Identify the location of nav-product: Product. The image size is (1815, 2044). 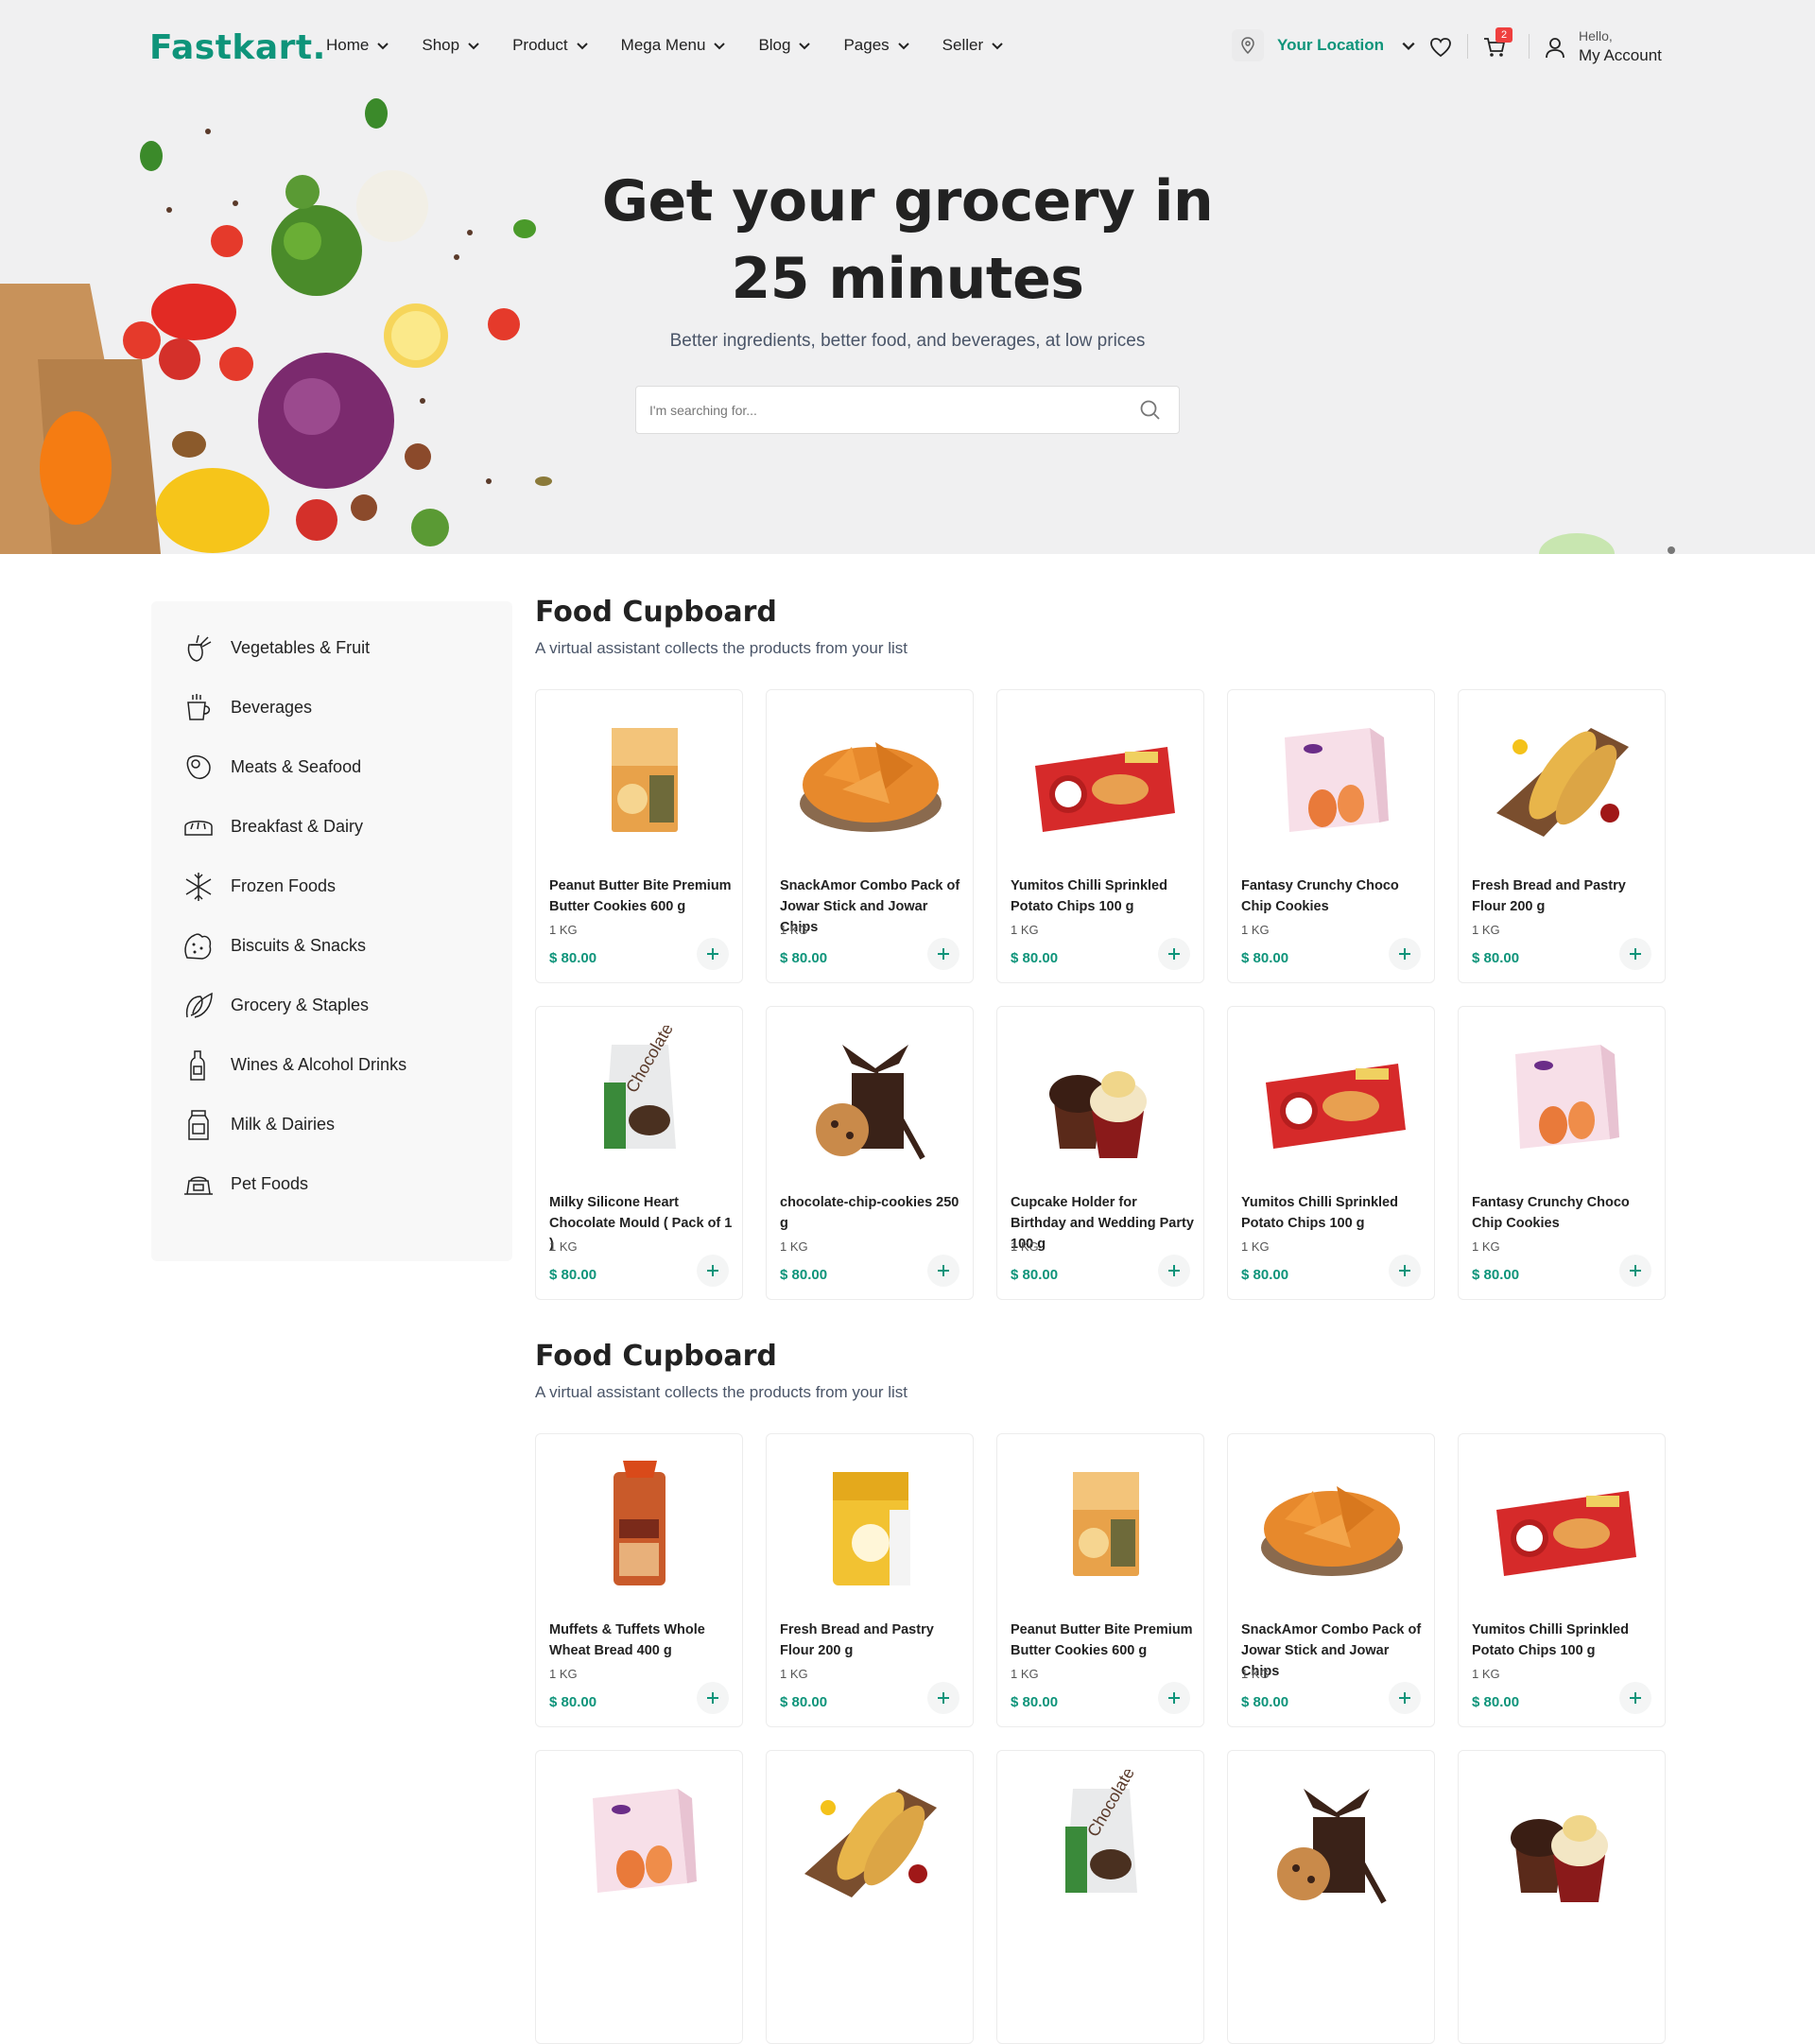
(550, 45).